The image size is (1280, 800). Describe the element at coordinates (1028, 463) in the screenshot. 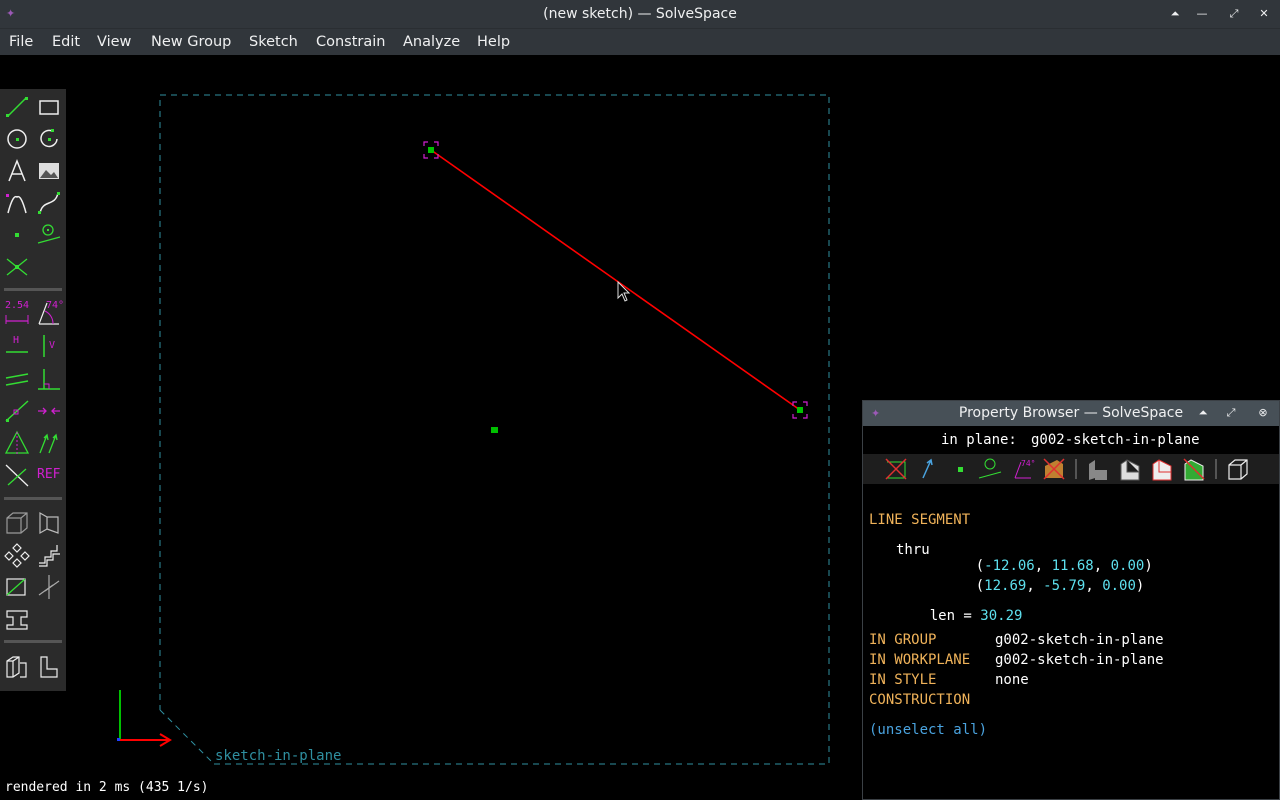

I see `svg-text: 74°` at that location.